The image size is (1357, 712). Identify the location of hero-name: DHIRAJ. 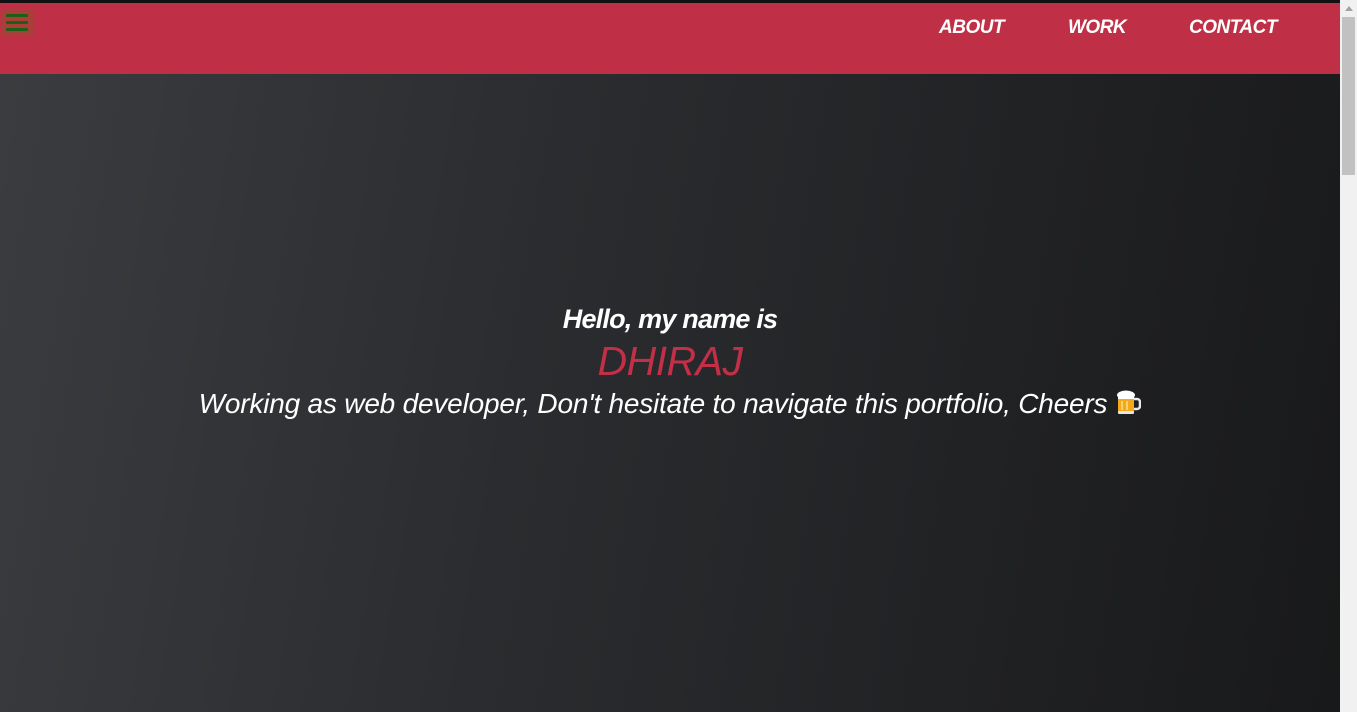
(670, 361).